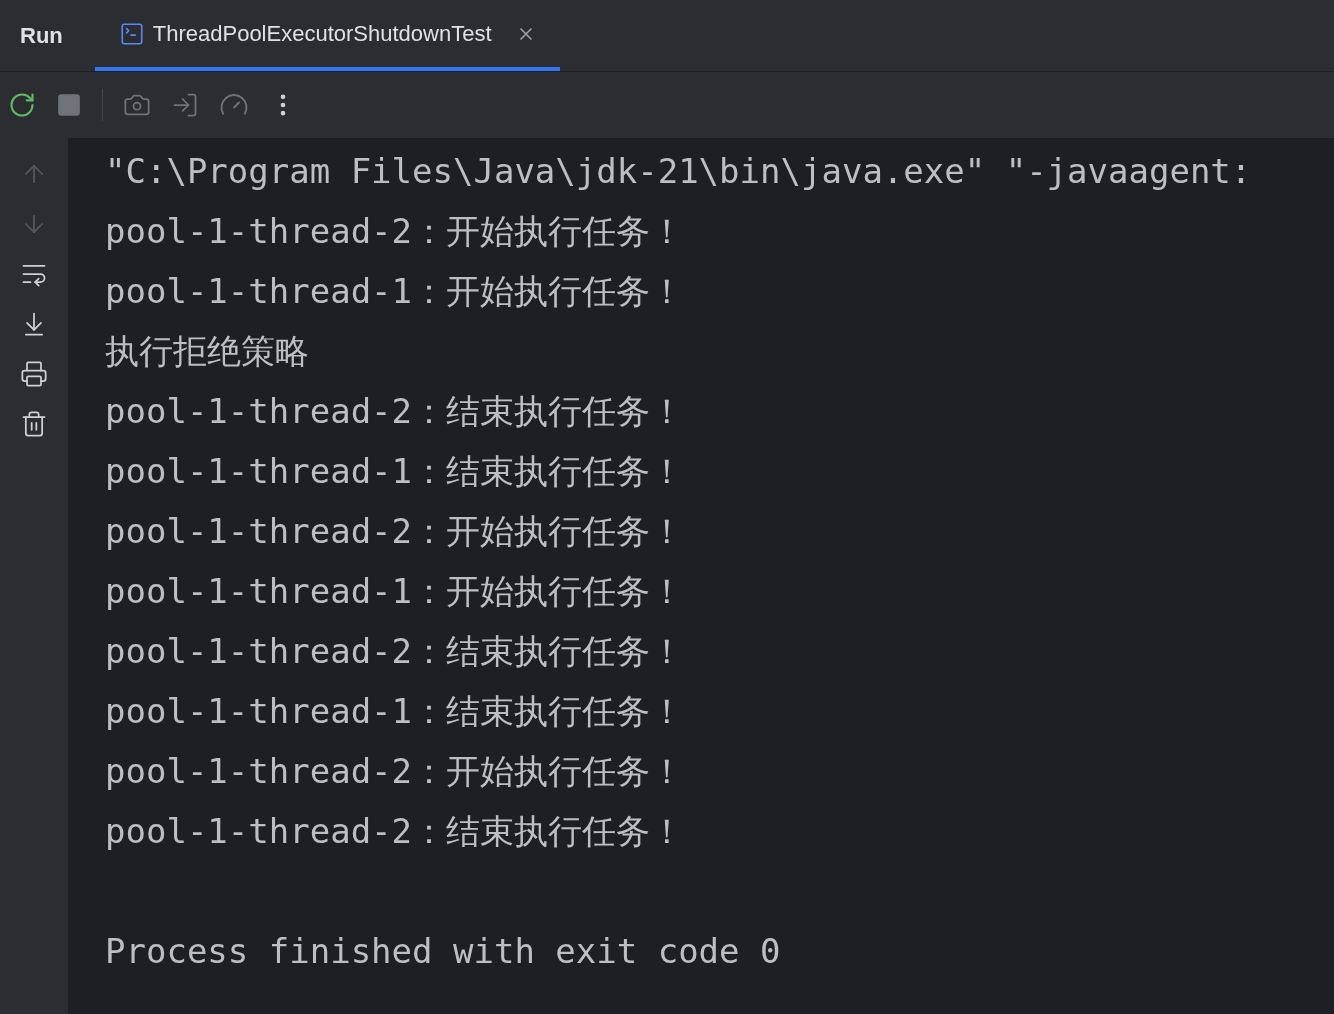  What do you see at coordinates (41, 36) in the screenshot?
I see `tool-window-title: Run` at bounding box center [41, 36].